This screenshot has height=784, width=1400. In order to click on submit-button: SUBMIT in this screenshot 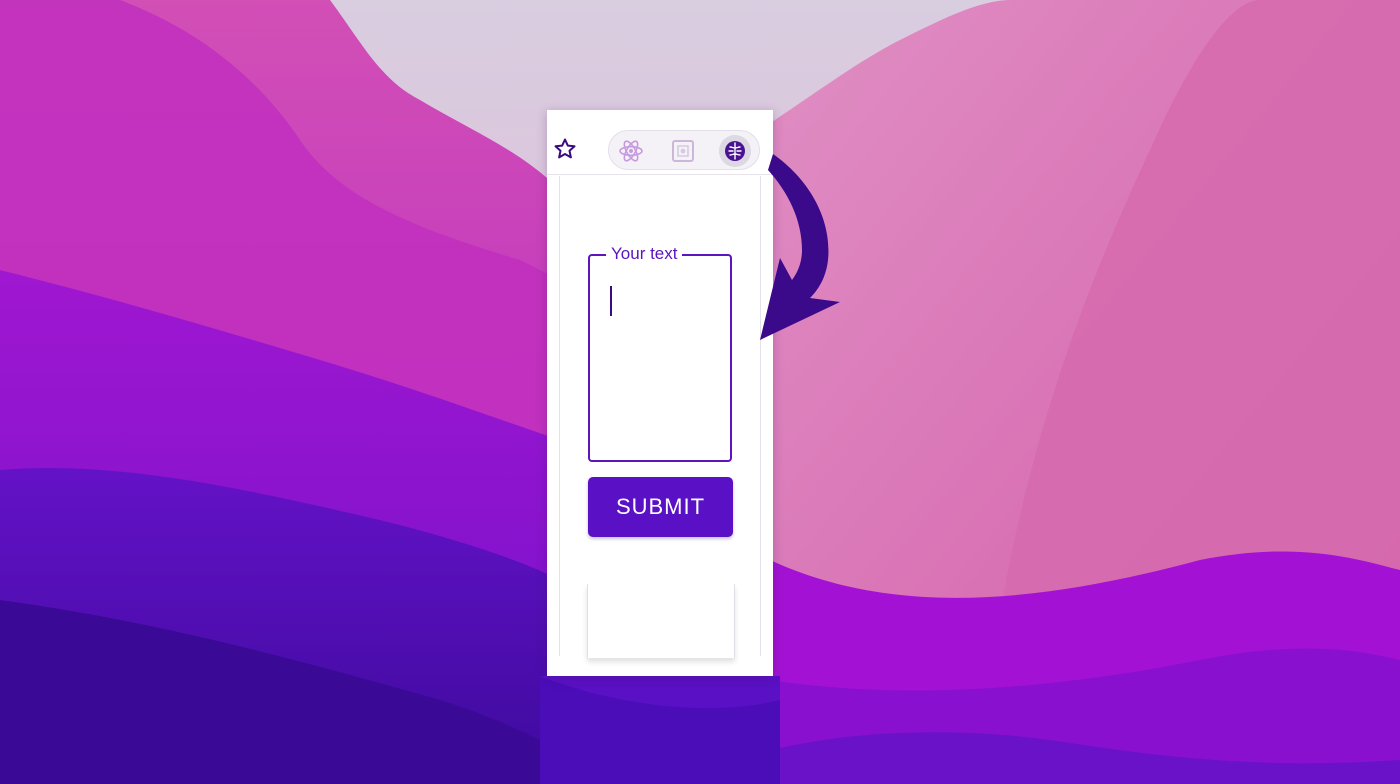, I will do `click(660, 507)`.